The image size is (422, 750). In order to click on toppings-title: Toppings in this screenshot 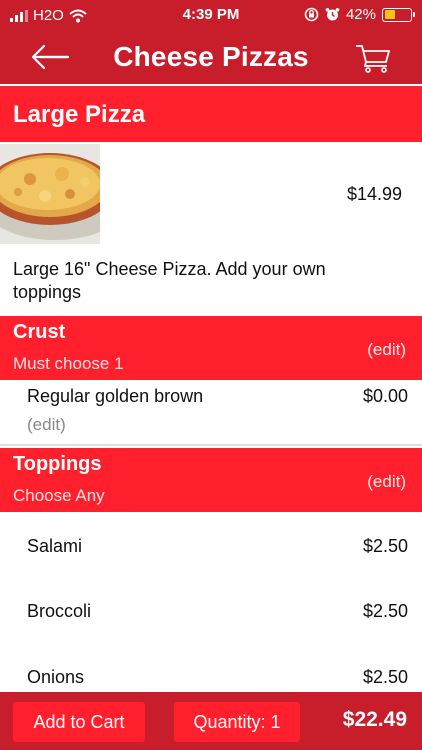, I will do `click(57, 464)`.